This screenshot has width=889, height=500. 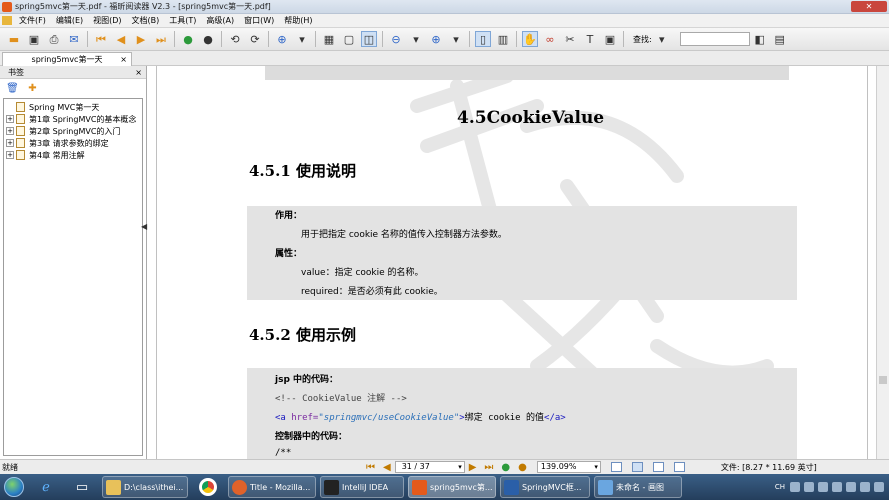 What do you see at coordinates (570, 39) in the screenshot?
I see `snapshot-tool-icon: ✂` at bounding box center [570, 39].